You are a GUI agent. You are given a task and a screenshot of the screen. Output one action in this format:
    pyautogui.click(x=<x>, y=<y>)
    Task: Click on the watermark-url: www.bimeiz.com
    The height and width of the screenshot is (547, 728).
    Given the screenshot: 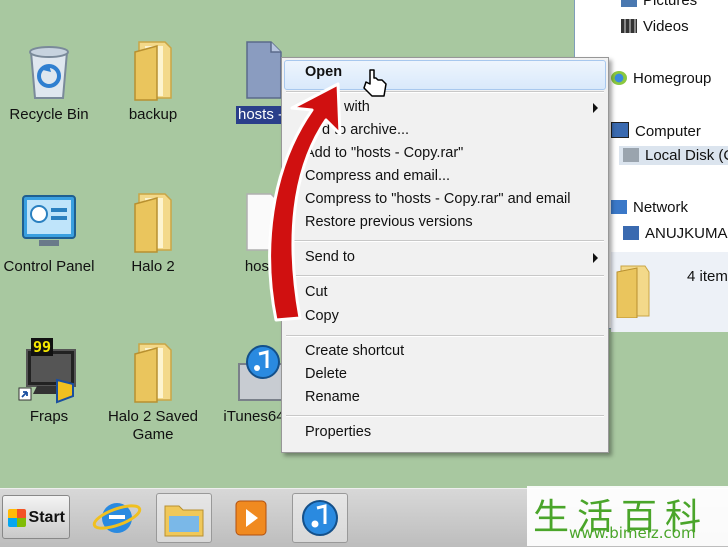 What is the action you would take?
    pyautogui.click(x=632, y=533)
    